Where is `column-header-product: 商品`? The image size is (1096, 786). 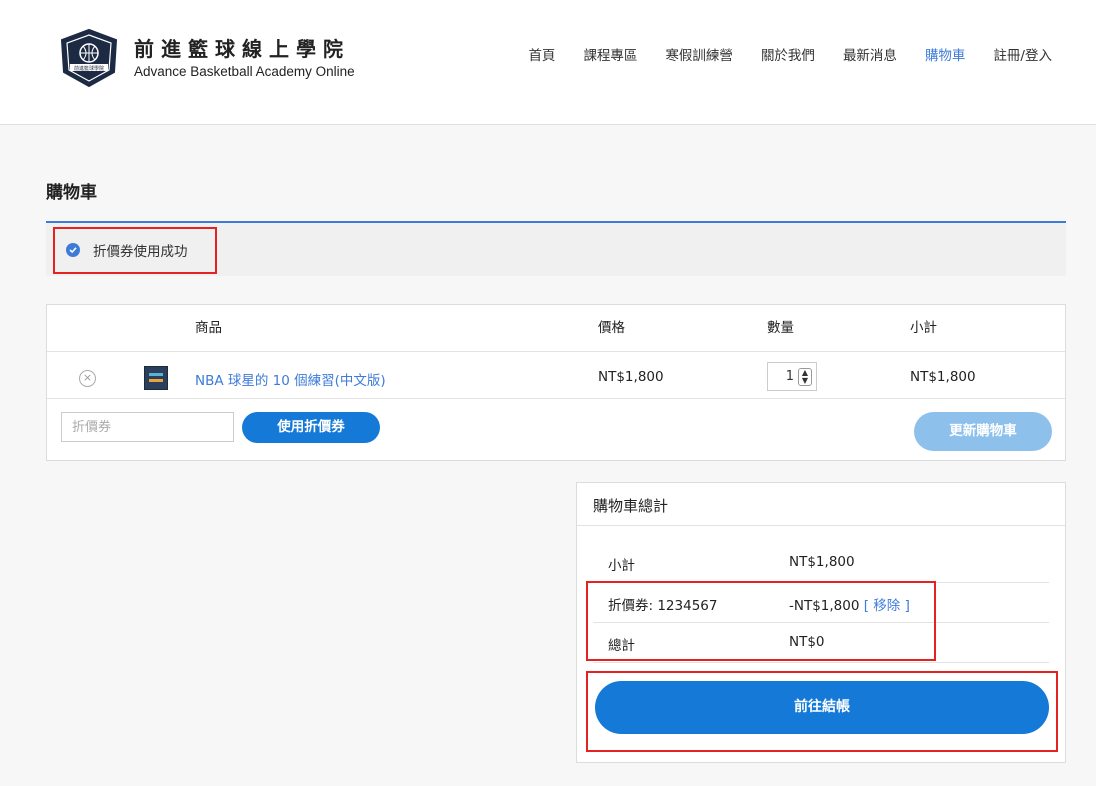
column-header-product: 商品 is located at coordinates (208, 328).